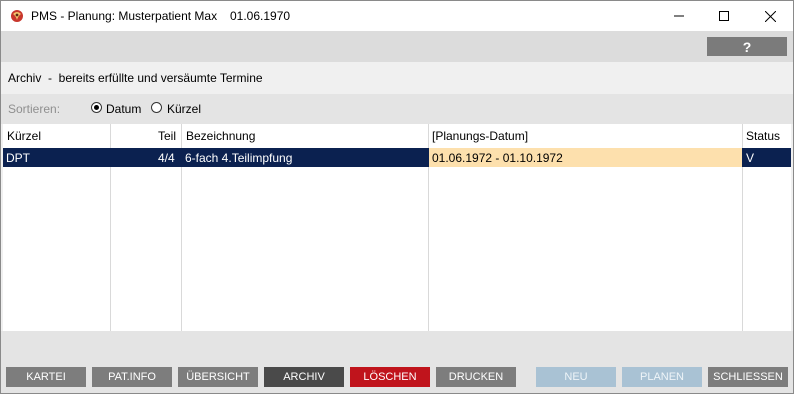 This screenshot has height=394, width=794. What do you see at coordinates (397, 109) in the screenshot?
I see `sort-bar: Sortieren: Datum Kürzel` at bounding box center [397, 109].